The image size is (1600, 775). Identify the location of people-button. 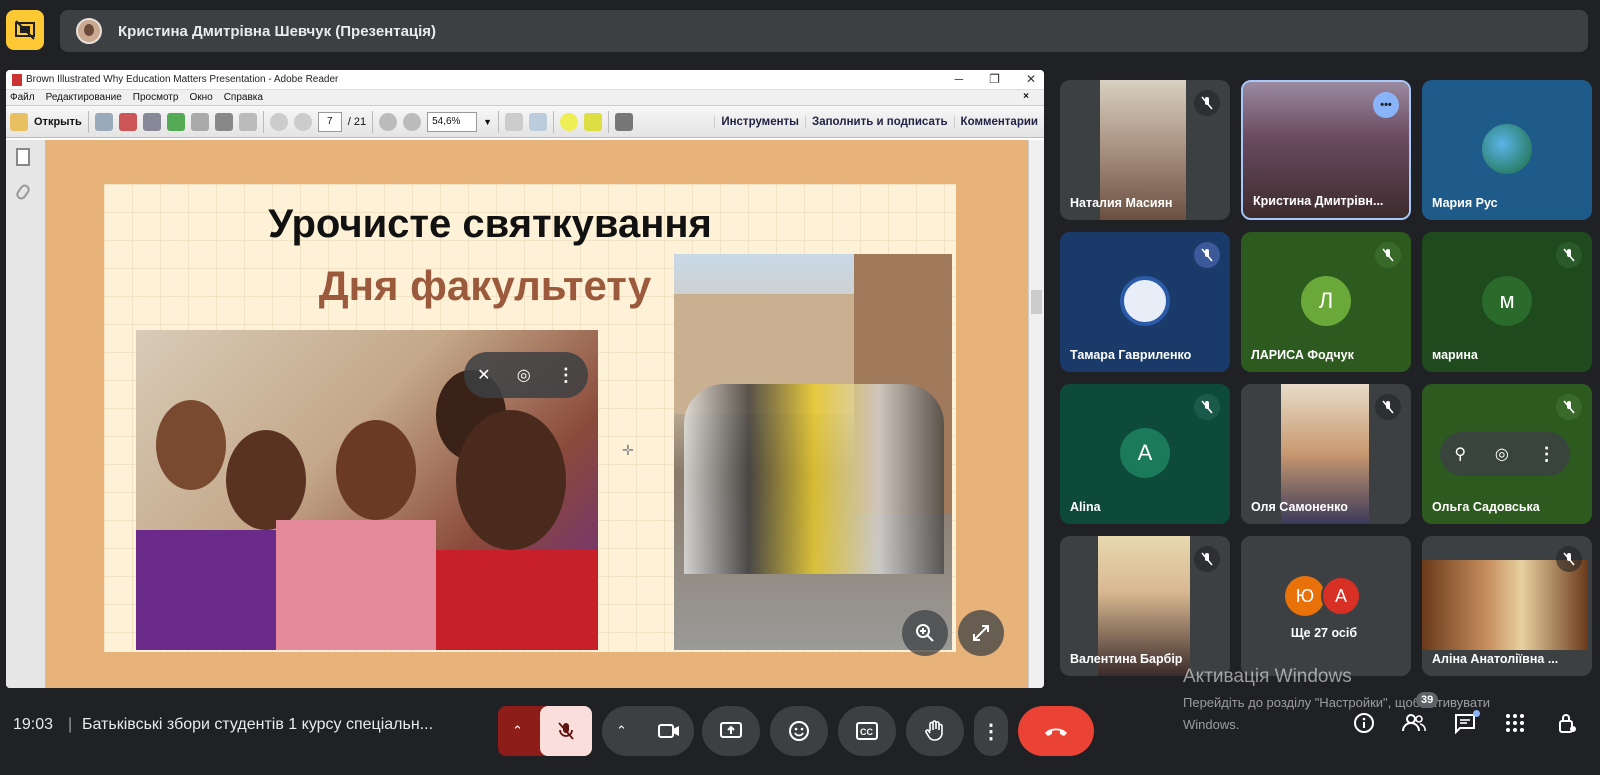
(1414, 723).